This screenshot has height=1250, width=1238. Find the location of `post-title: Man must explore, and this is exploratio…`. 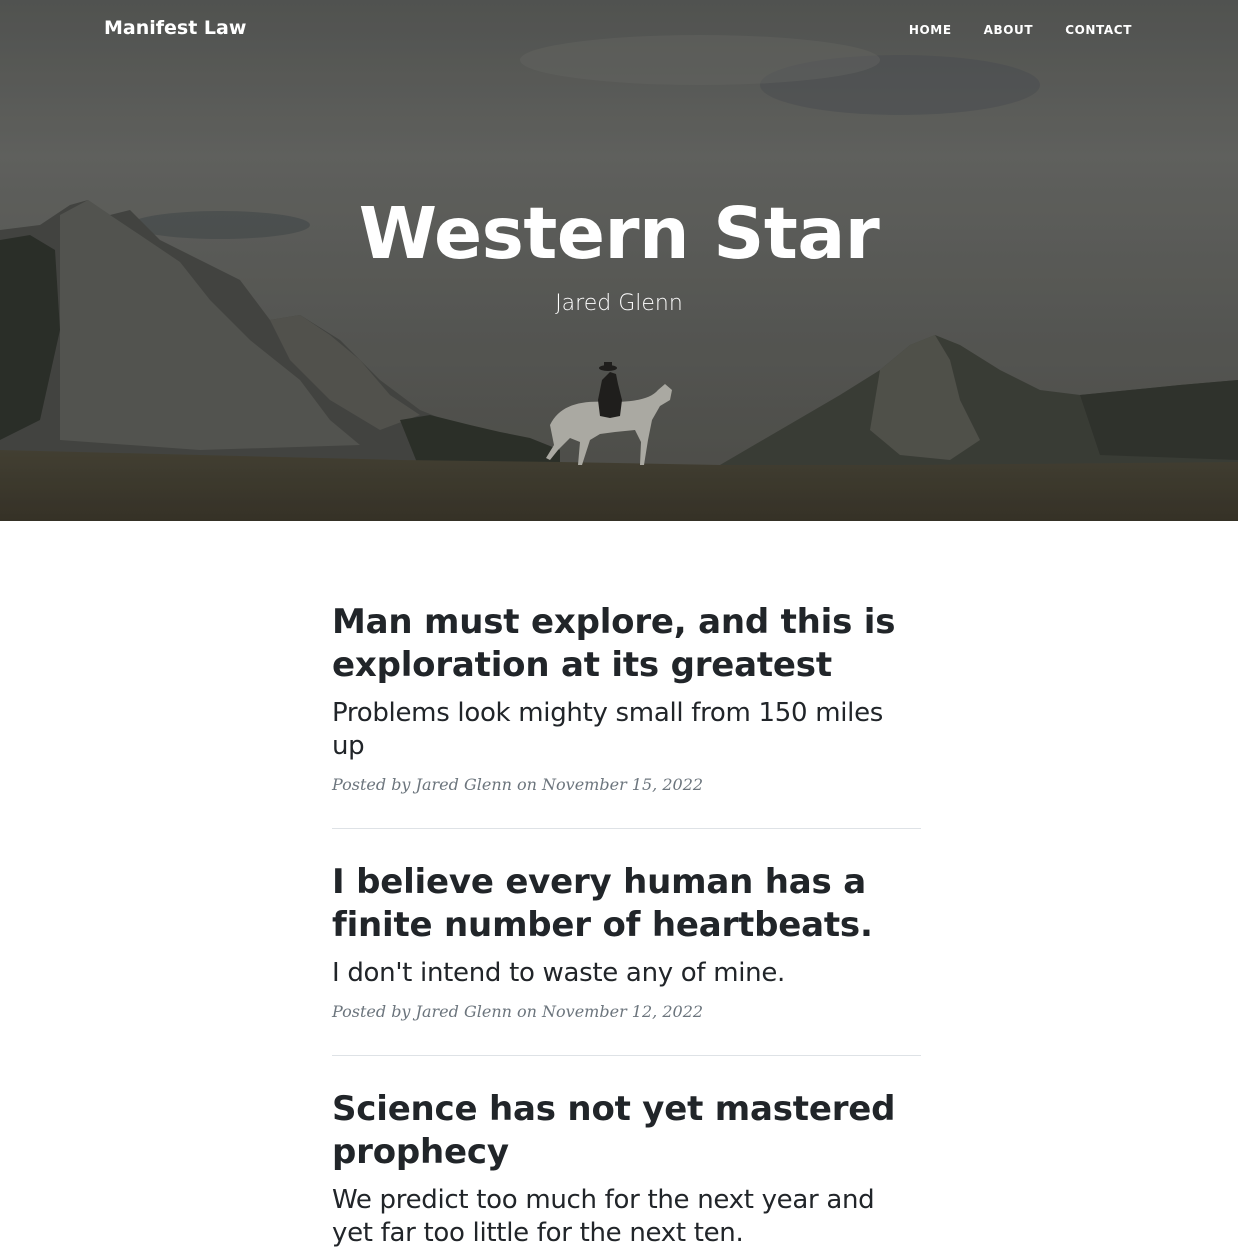

post-title: Man must explore, and this is exploratio… is located at coordinates (626, 644).